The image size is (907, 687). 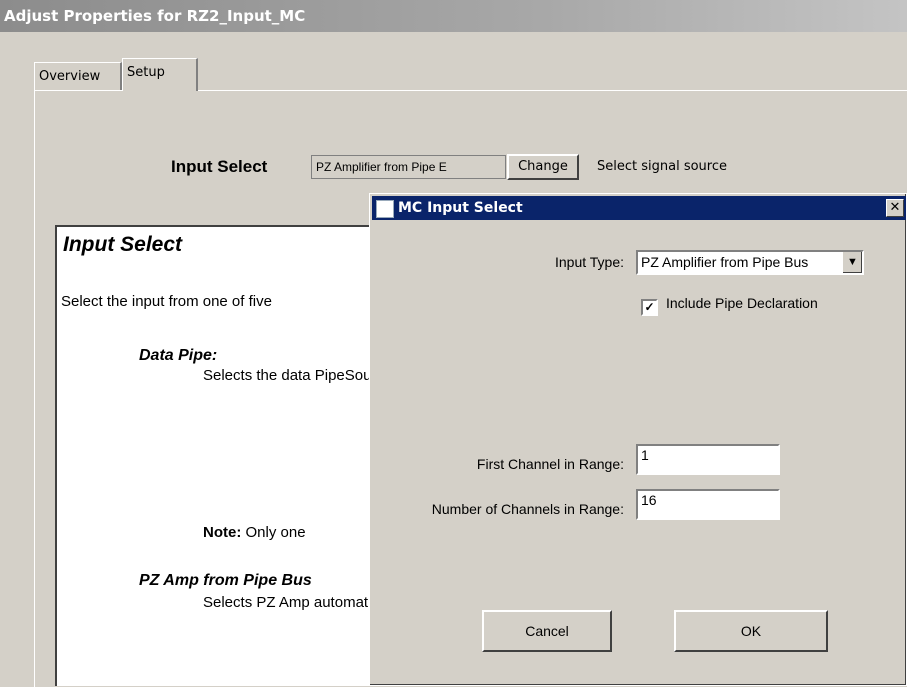 I want to click on dialog-title: MC Input Select, so click(x=460, y=208).